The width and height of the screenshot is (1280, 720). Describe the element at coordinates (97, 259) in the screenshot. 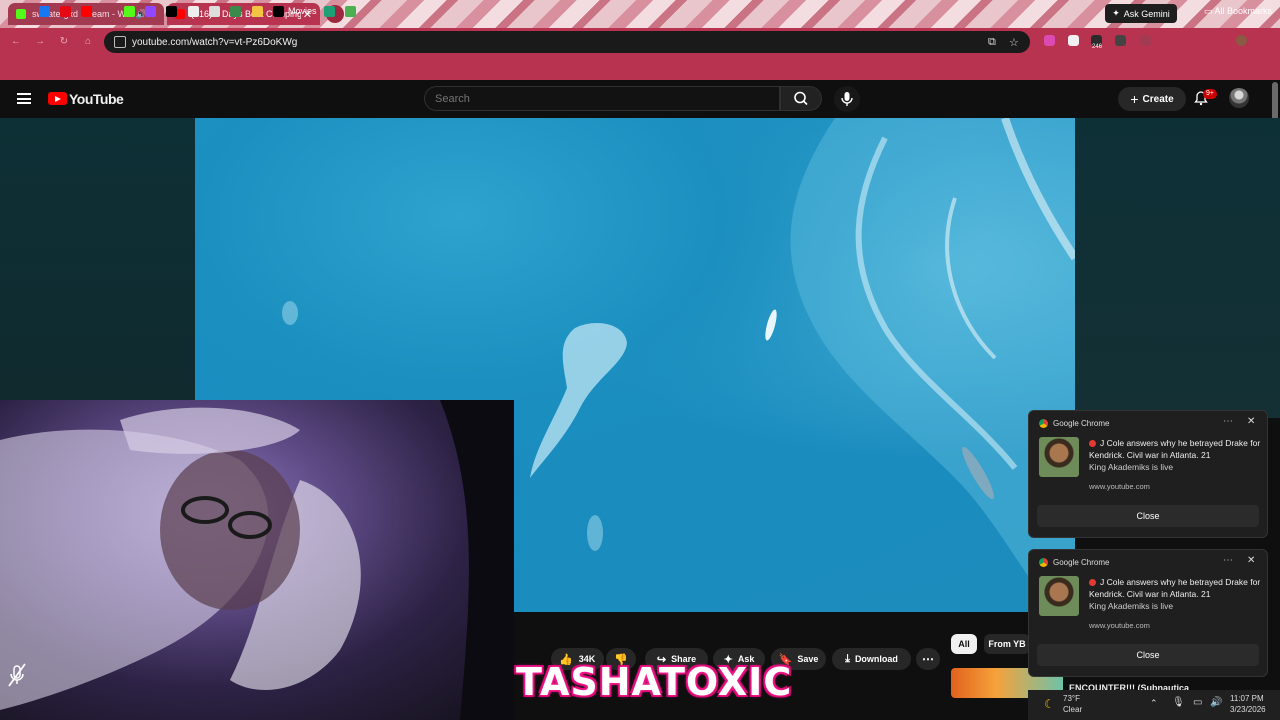

I see `ambient-background-left` at that location.